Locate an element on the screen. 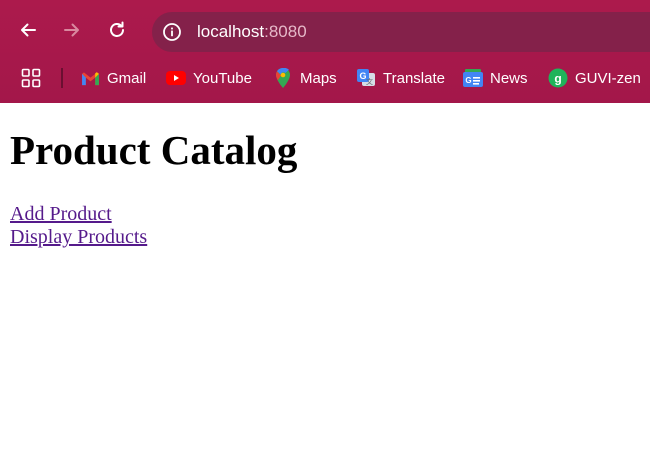 This screenshot has width=650, height=456. display-products-link: Display Products is located at coordinates (78, 237).